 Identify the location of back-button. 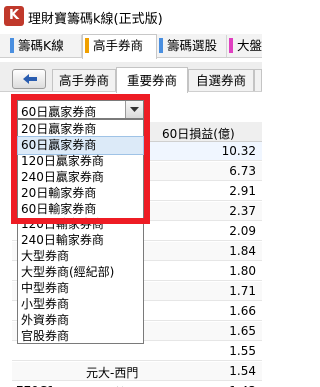
(29, 79).